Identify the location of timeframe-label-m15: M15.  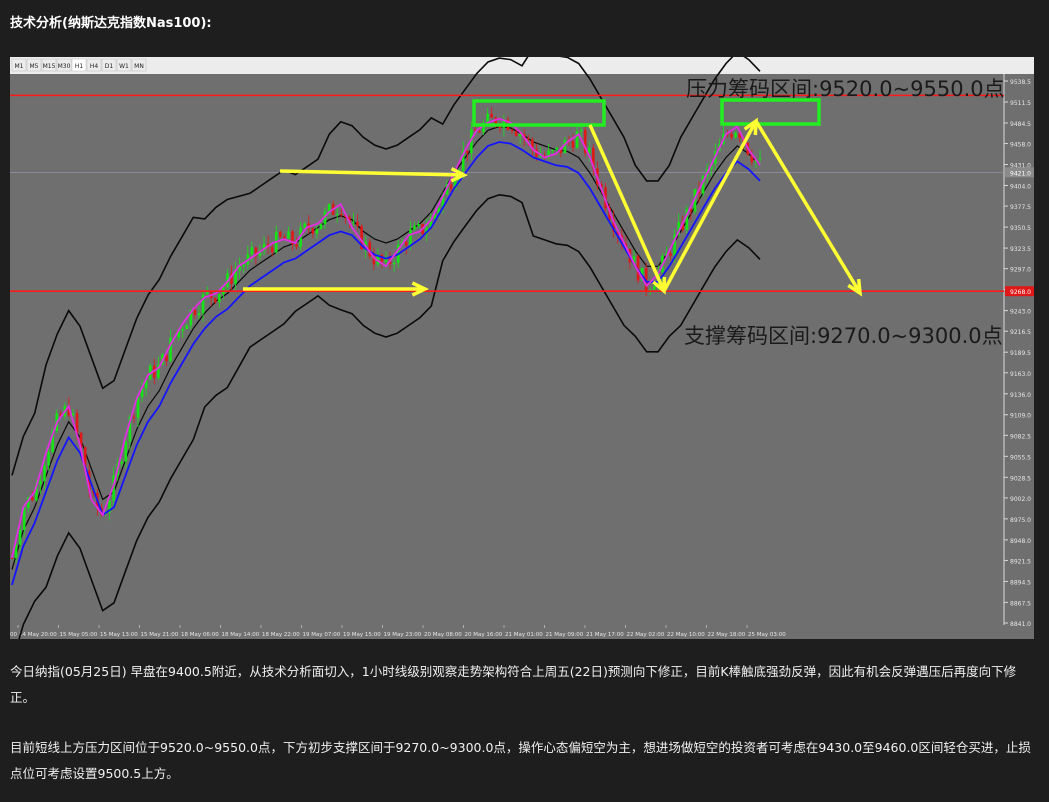
(49, 66).